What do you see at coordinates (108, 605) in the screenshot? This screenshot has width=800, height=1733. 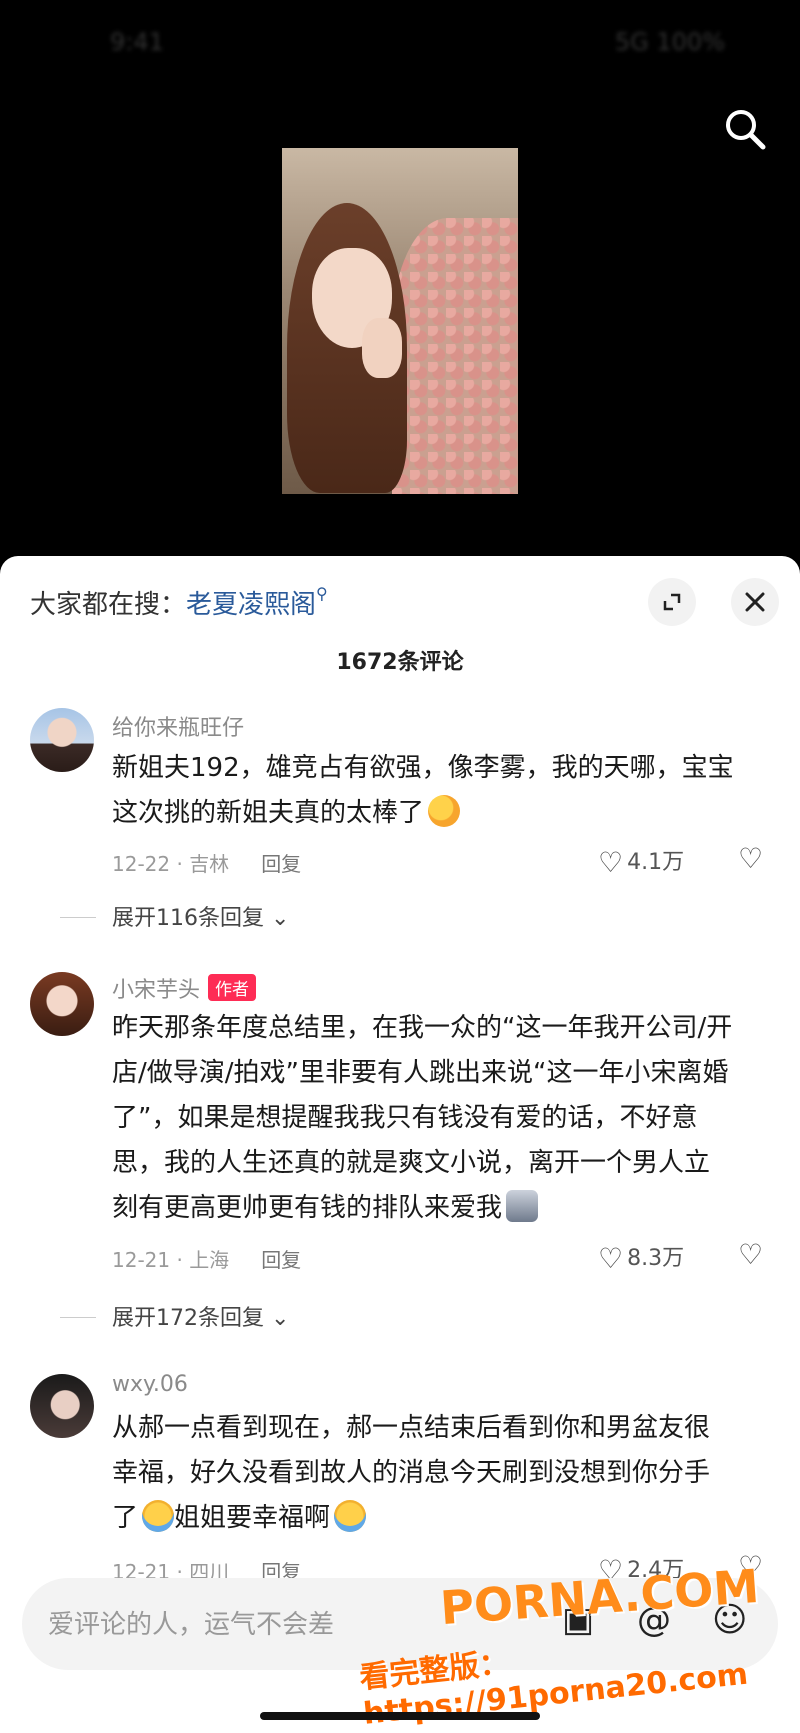 I see `hot-search-label: 大家都在搜：` at bounding box center [108, 605].